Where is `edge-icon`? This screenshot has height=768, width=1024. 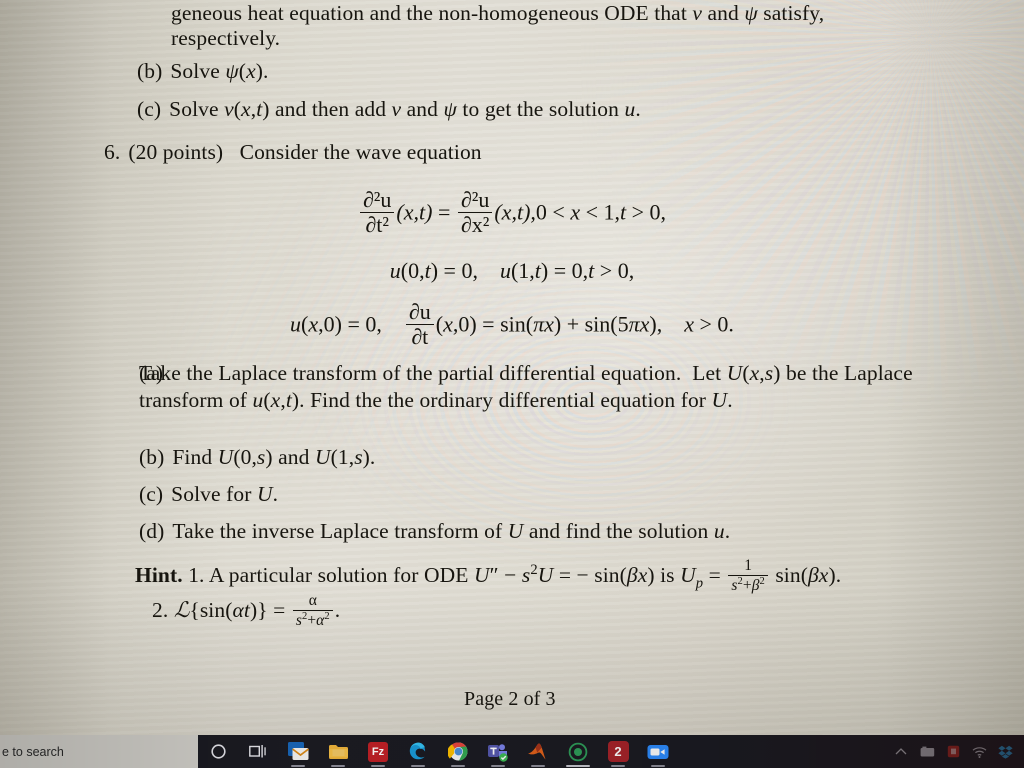
edge-icon is located at coordinates (418, 751).